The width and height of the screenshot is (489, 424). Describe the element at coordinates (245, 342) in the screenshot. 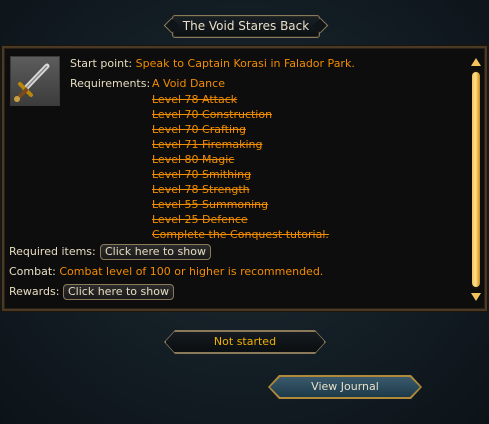

I see `quest-status: Not started` at that location.